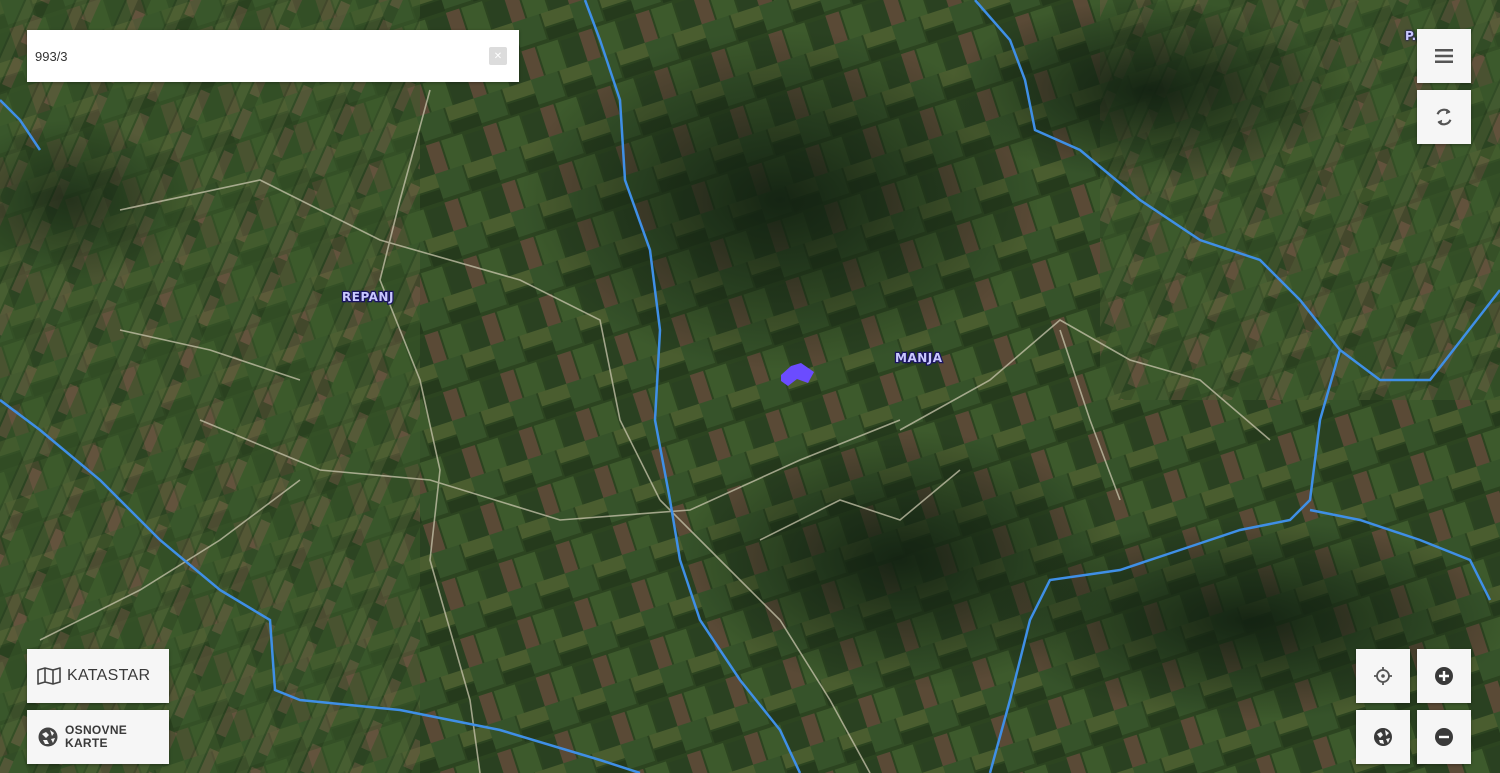 The height and width of the screenshot is (773, 1500). I want to click on globe-button, so click(1383, 737).